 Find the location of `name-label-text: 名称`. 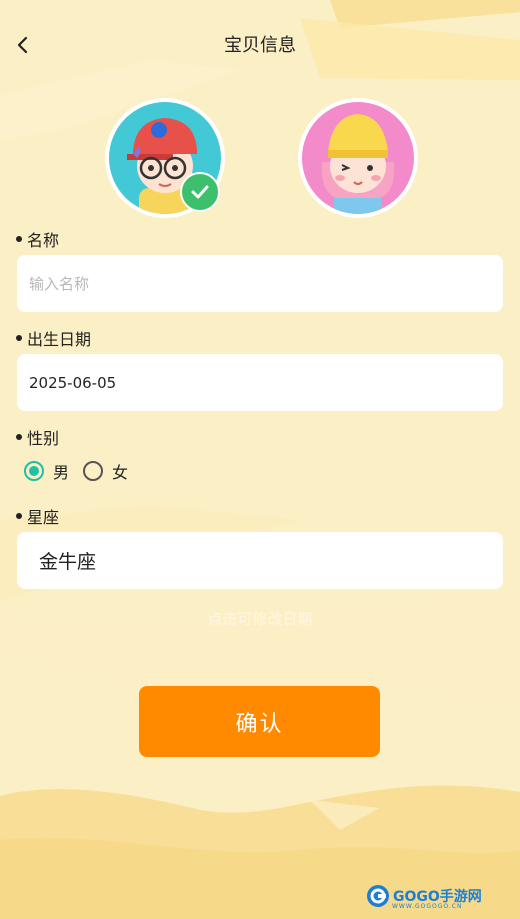

name-label-text: 名称 is located at coordinates (43, 240).